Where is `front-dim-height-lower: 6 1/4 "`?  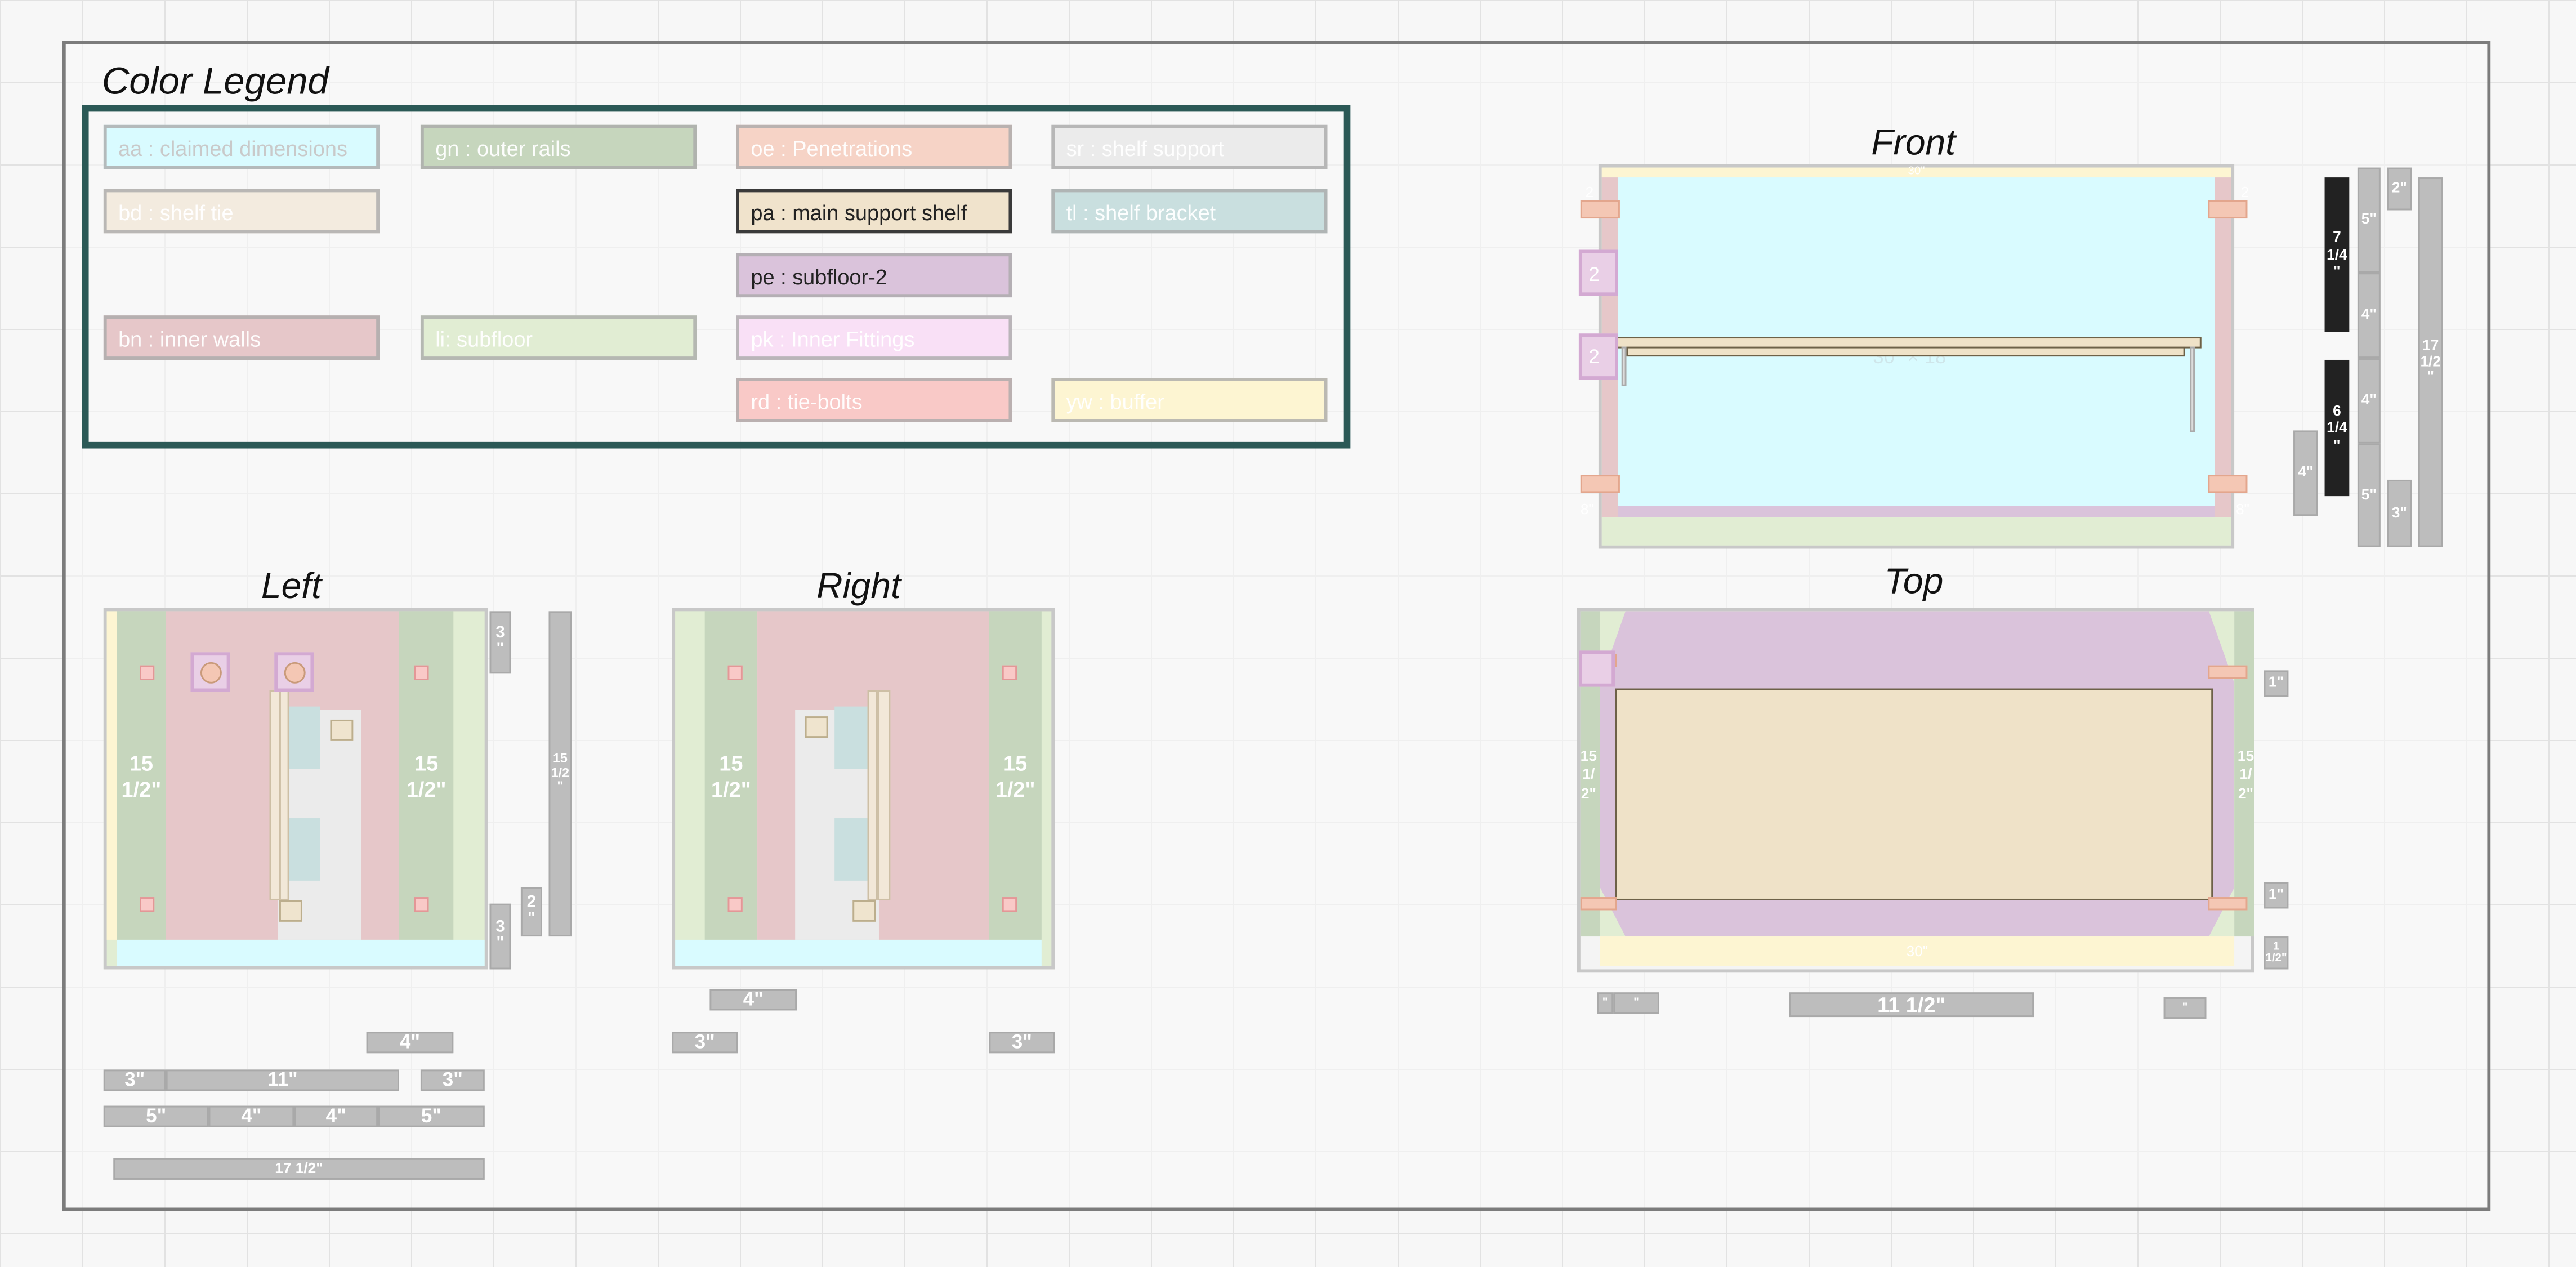 front-dim-height-lower: 6 1/4 " is located at coordinates (2337, 428).